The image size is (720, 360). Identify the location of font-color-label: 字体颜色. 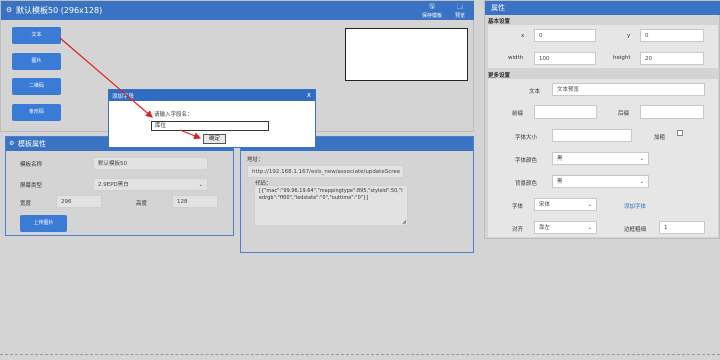
(526, 161).